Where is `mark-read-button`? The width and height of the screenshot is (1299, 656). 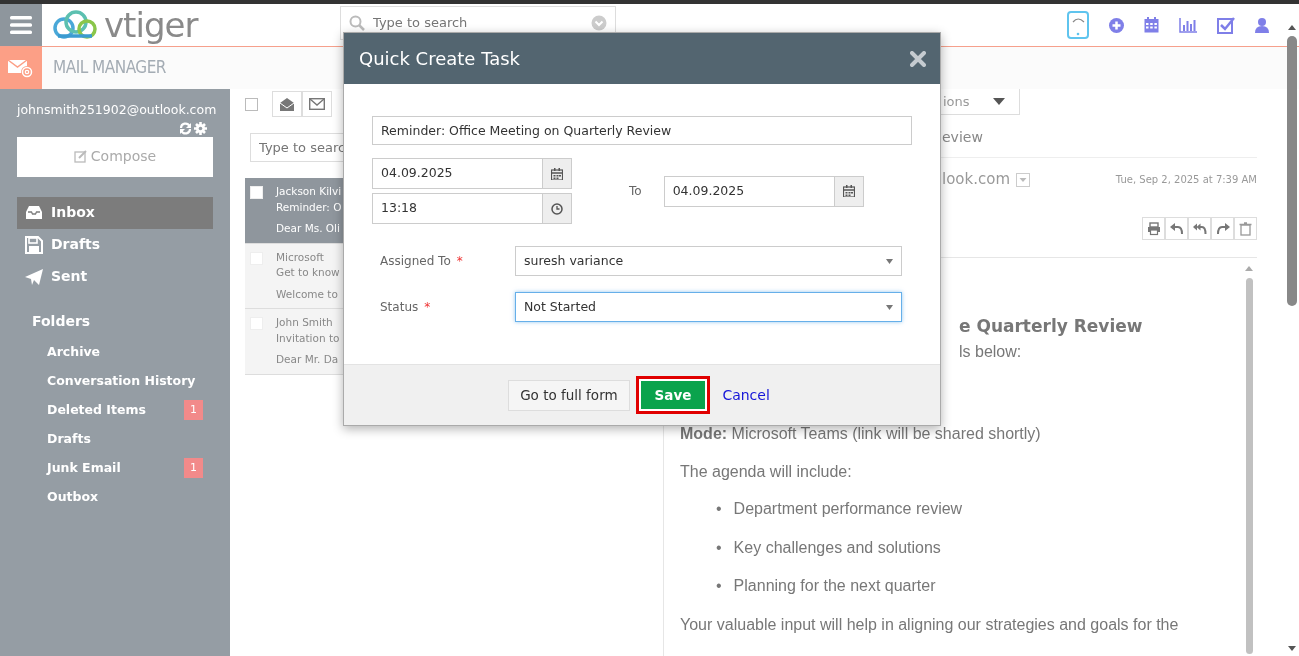
mark-read-button is located at coordinates (287, 104).